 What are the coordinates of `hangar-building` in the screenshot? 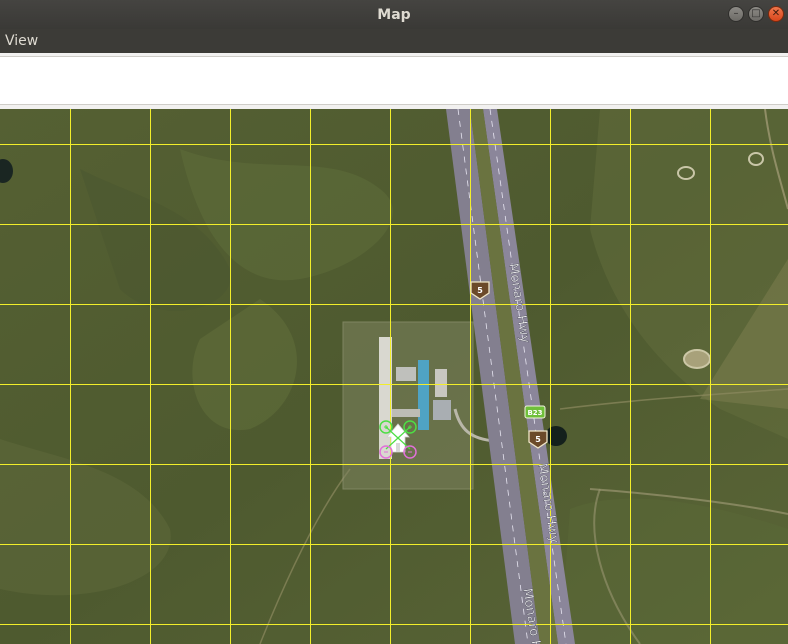 It's located at (423, 395).